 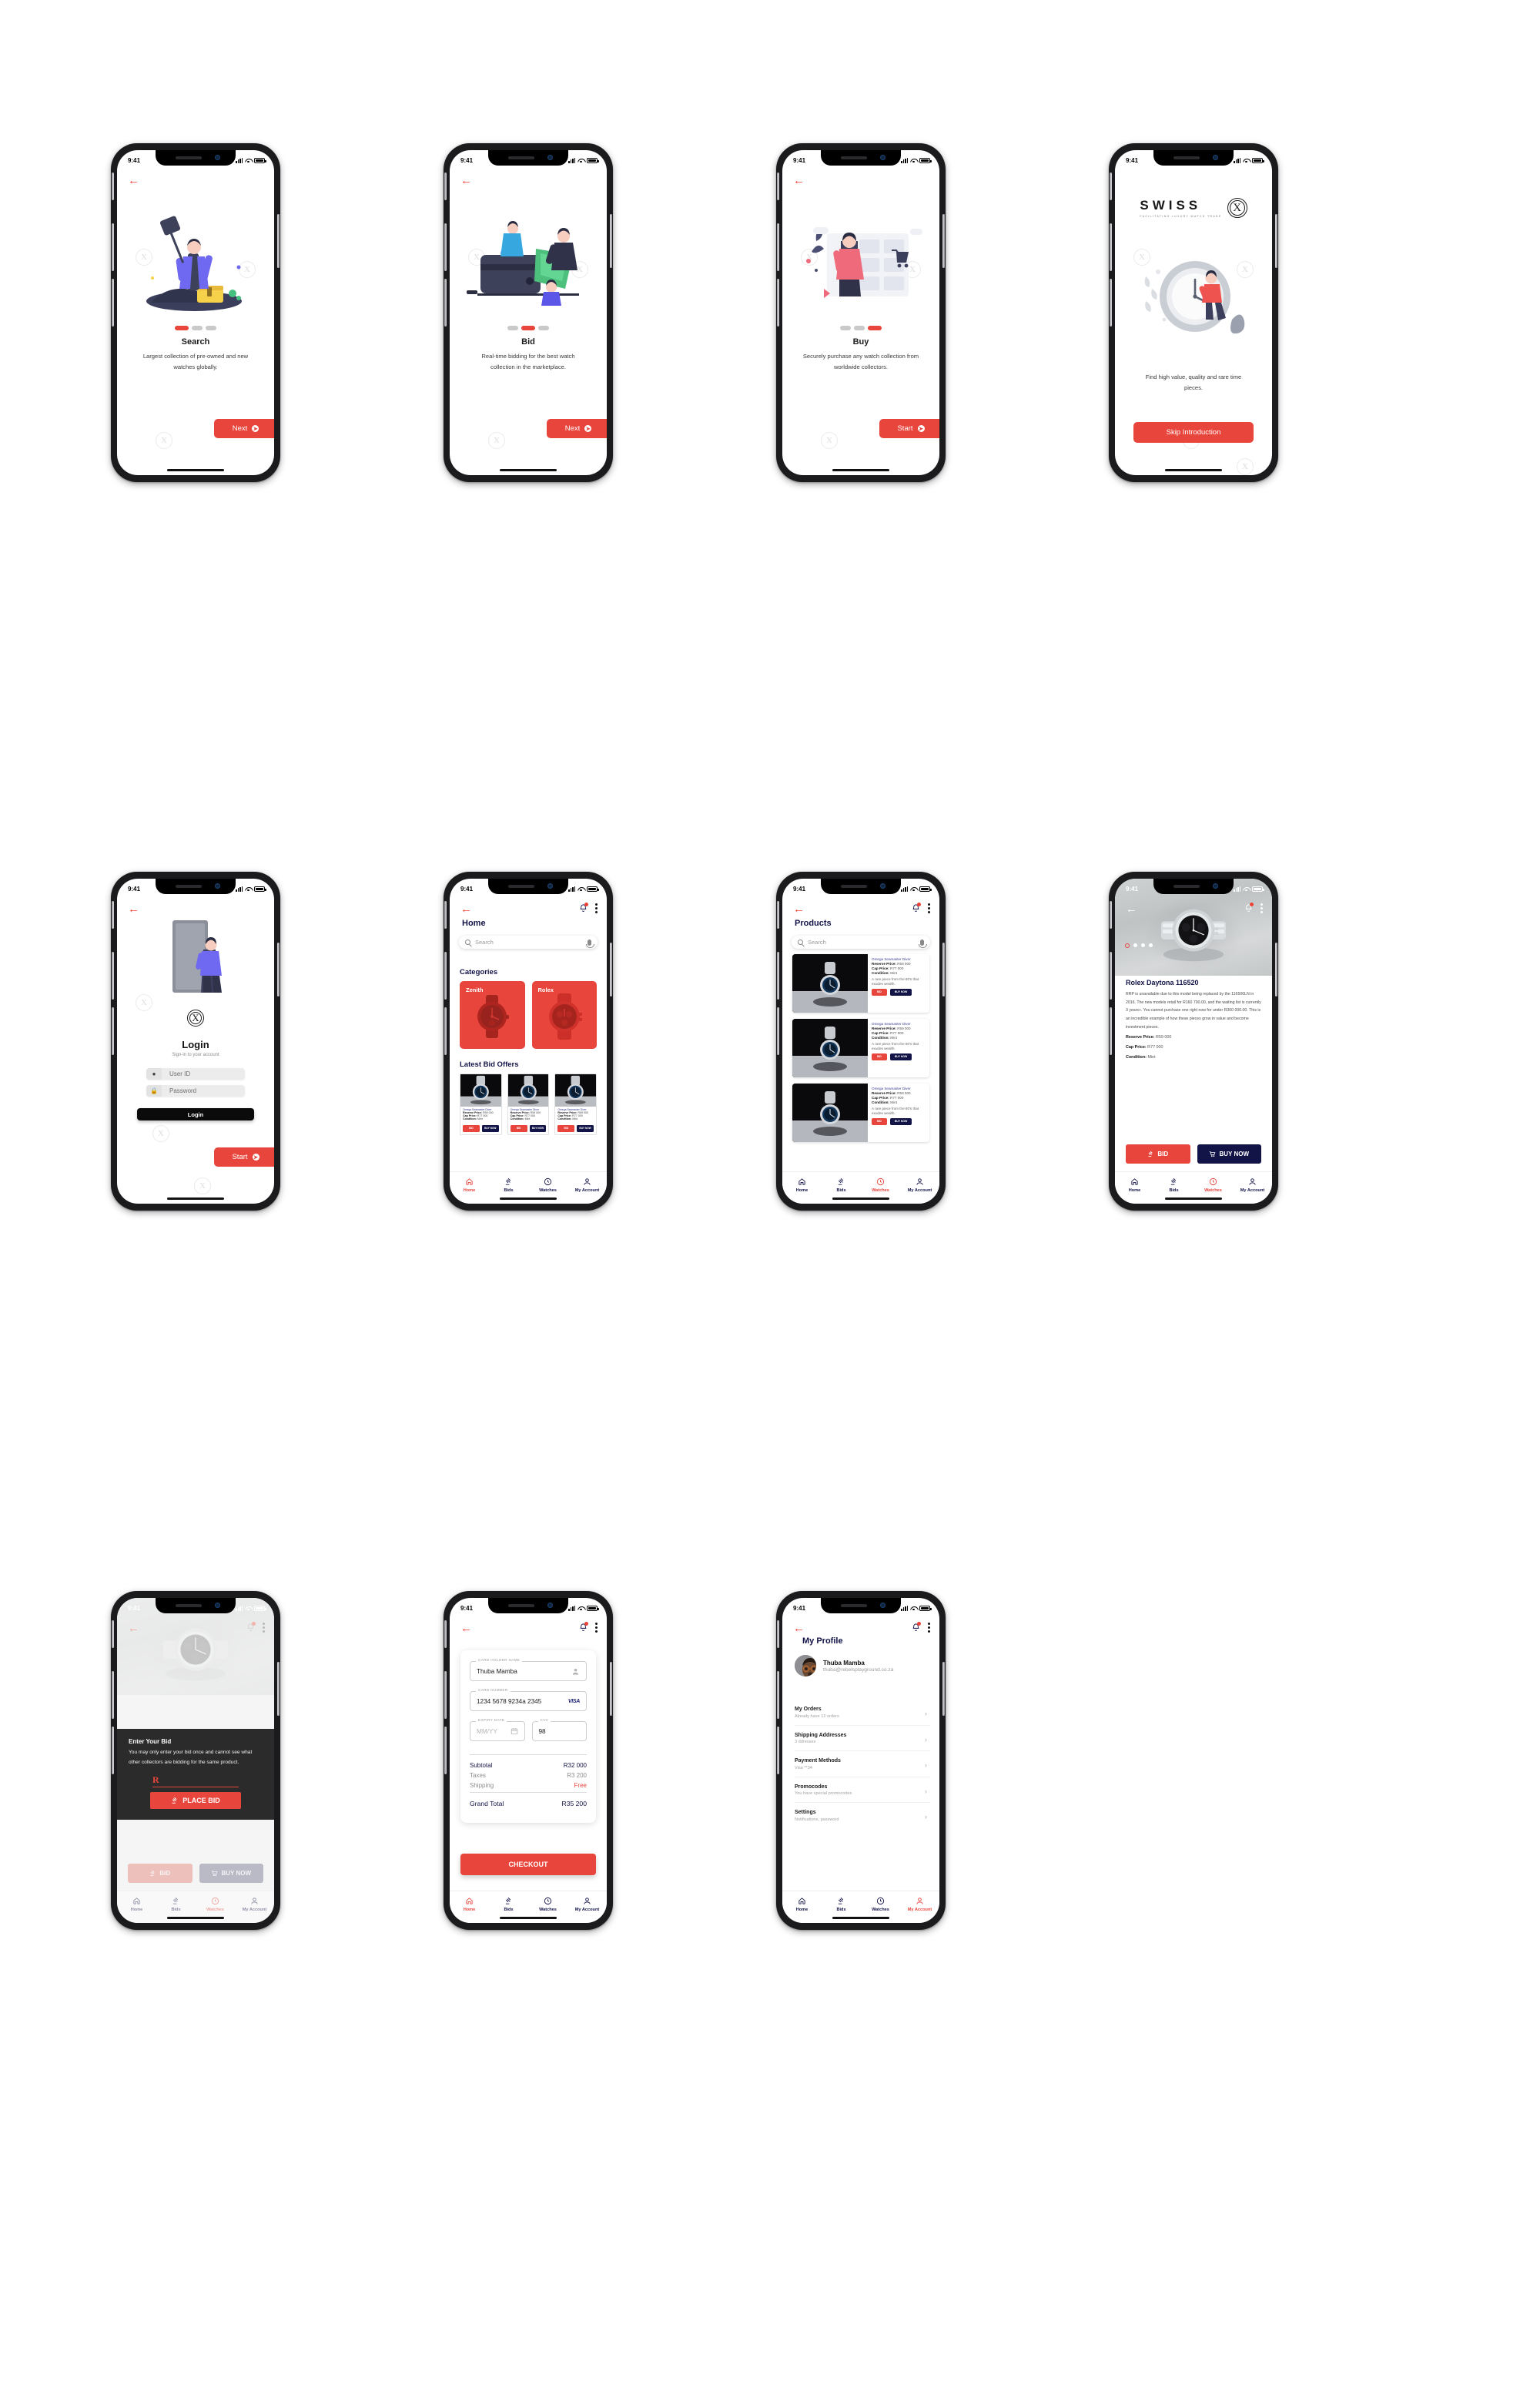 I want to click on category-label: Zenith, so click(x=475, y=989).